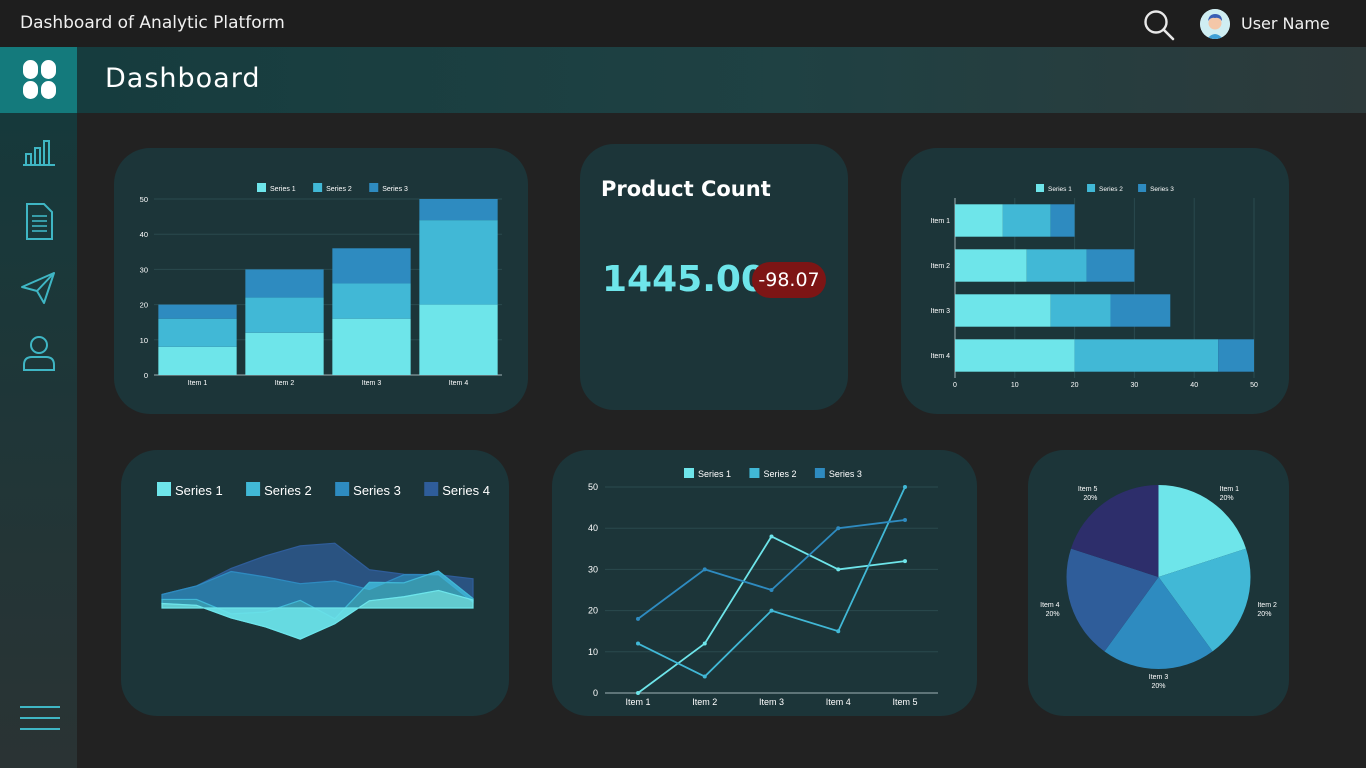  What do you see at coordinates (1088, 489) in the screenshot?
I see `pie-label: Item 5` at bounding box center [1088, 489].